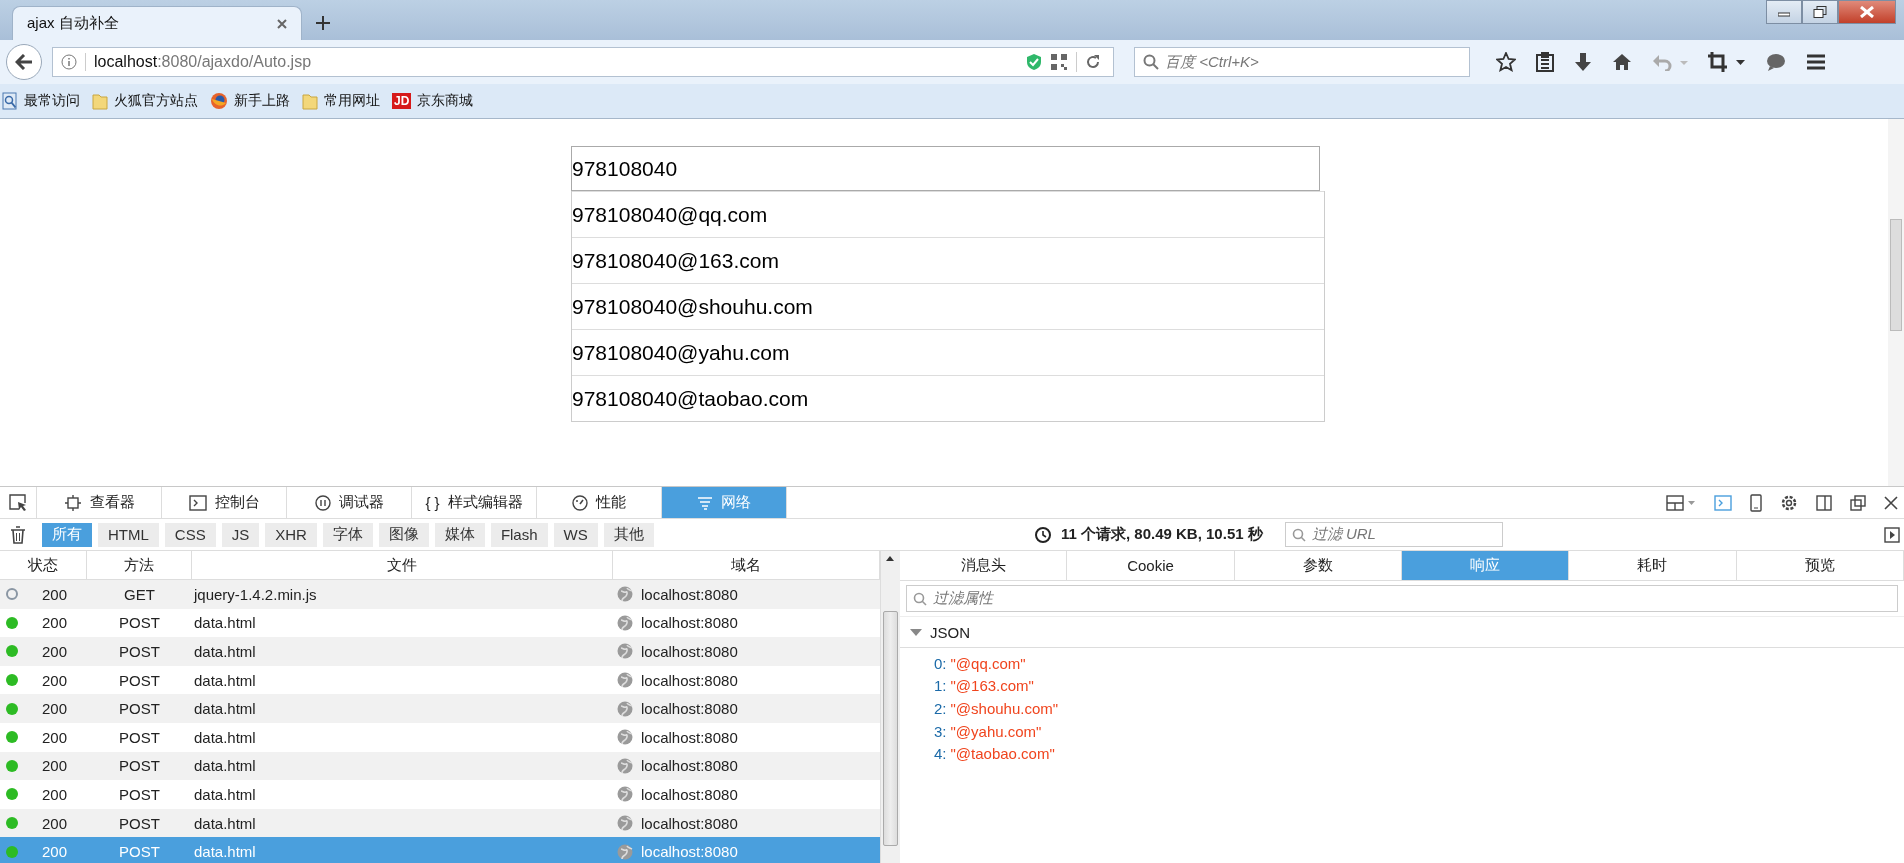  I want to click on suggestion-item: 978108040@yahu.com, so click(948, 352).